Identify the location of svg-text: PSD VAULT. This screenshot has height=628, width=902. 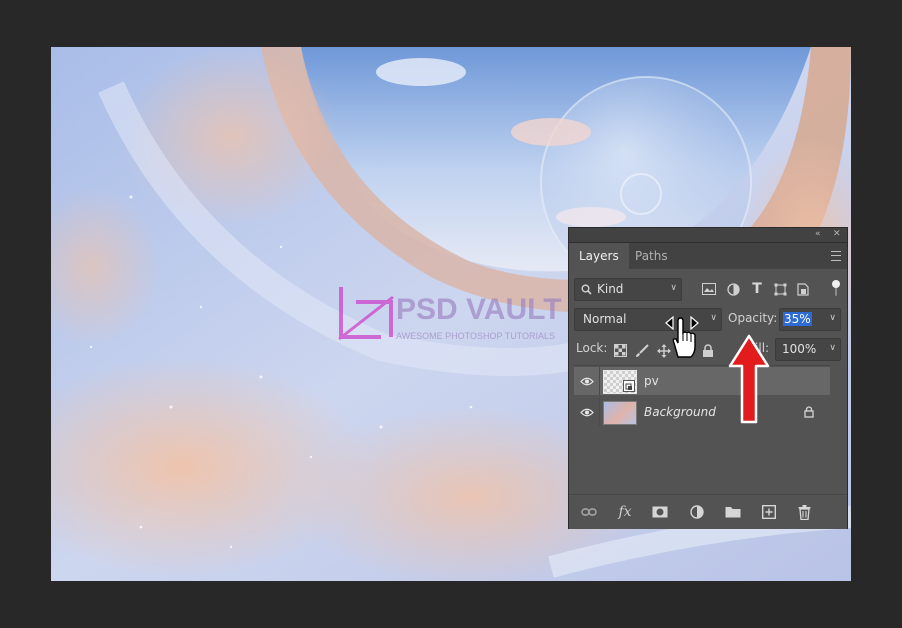
(479, 309).